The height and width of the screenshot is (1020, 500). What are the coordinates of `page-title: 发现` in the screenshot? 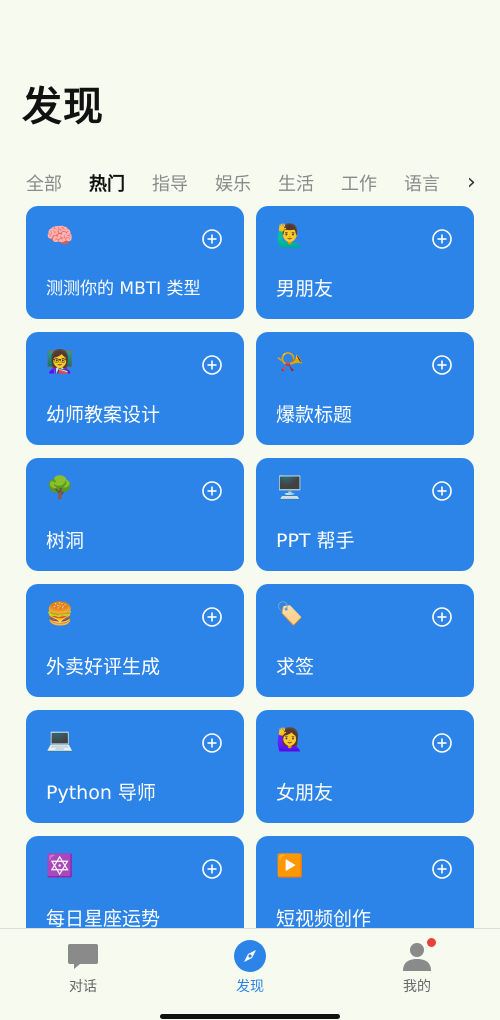 It's located at (63, 107).